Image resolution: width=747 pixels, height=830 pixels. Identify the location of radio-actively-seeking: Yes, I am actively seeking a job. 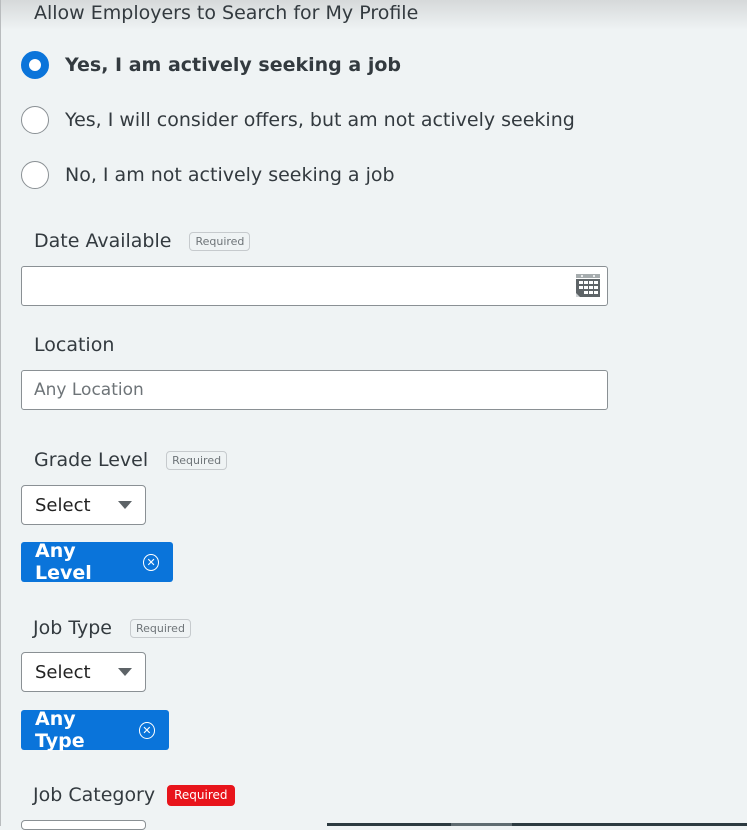
(211, 65).